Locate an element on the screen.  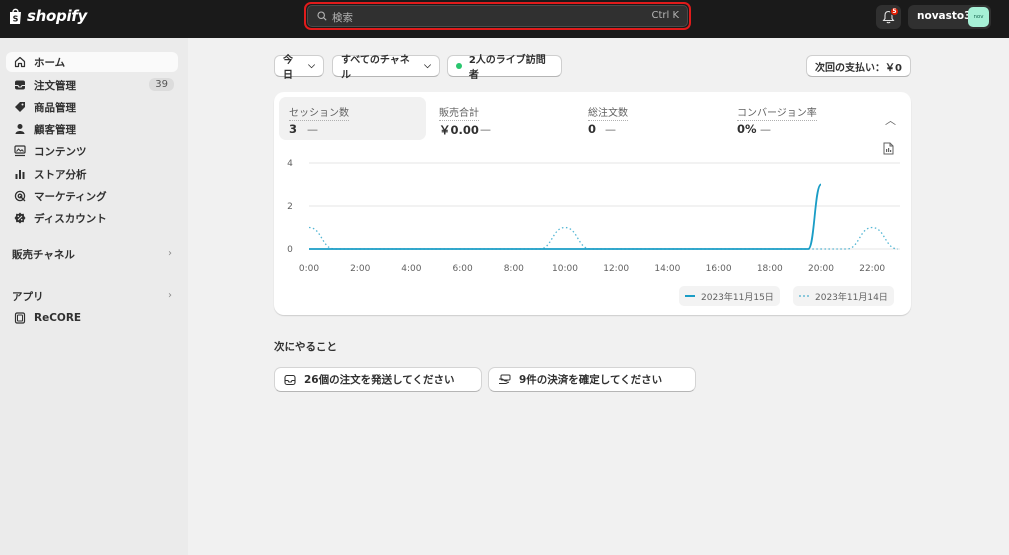
sidebar-item-label: マーケティング is located at coordinates (70, 196).